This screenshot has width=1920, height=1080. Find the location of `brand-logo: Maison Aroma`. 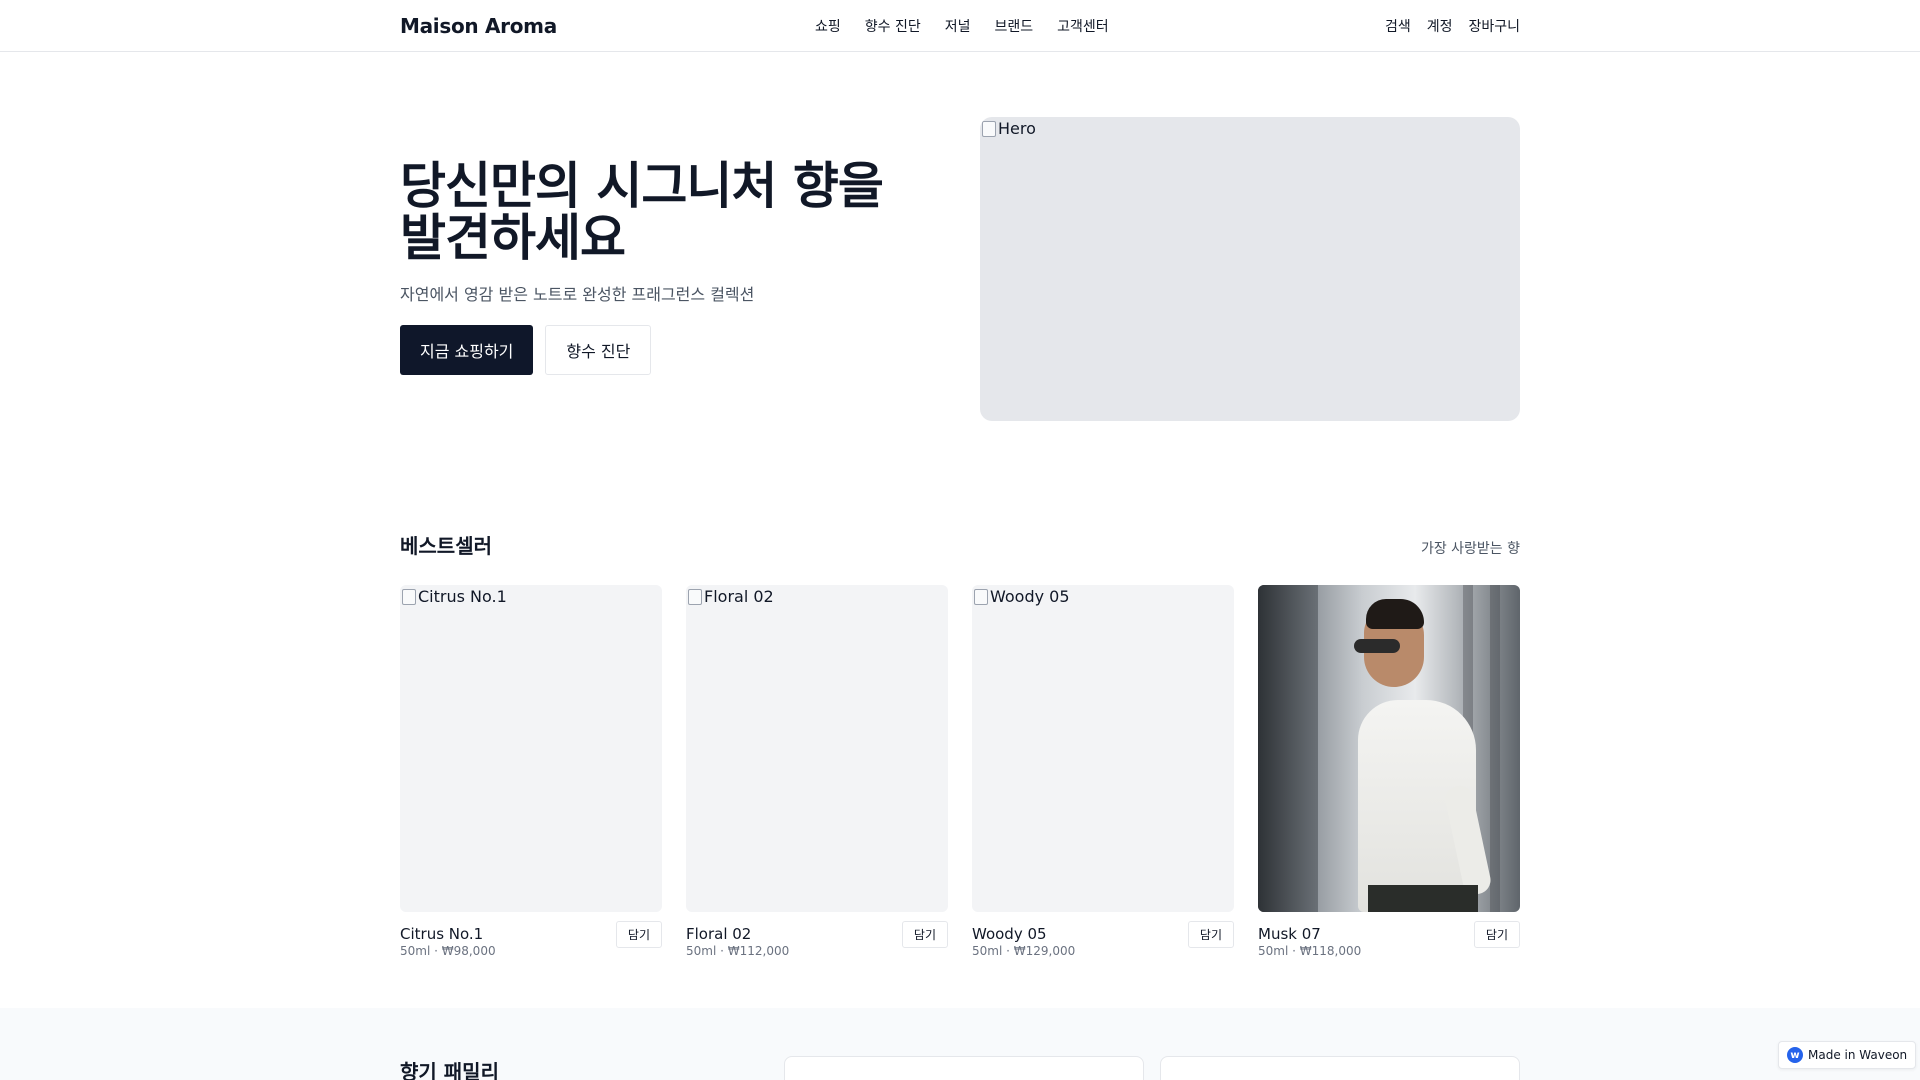

brand-logo: Maison Aroma is located at coordinates (478, 26).